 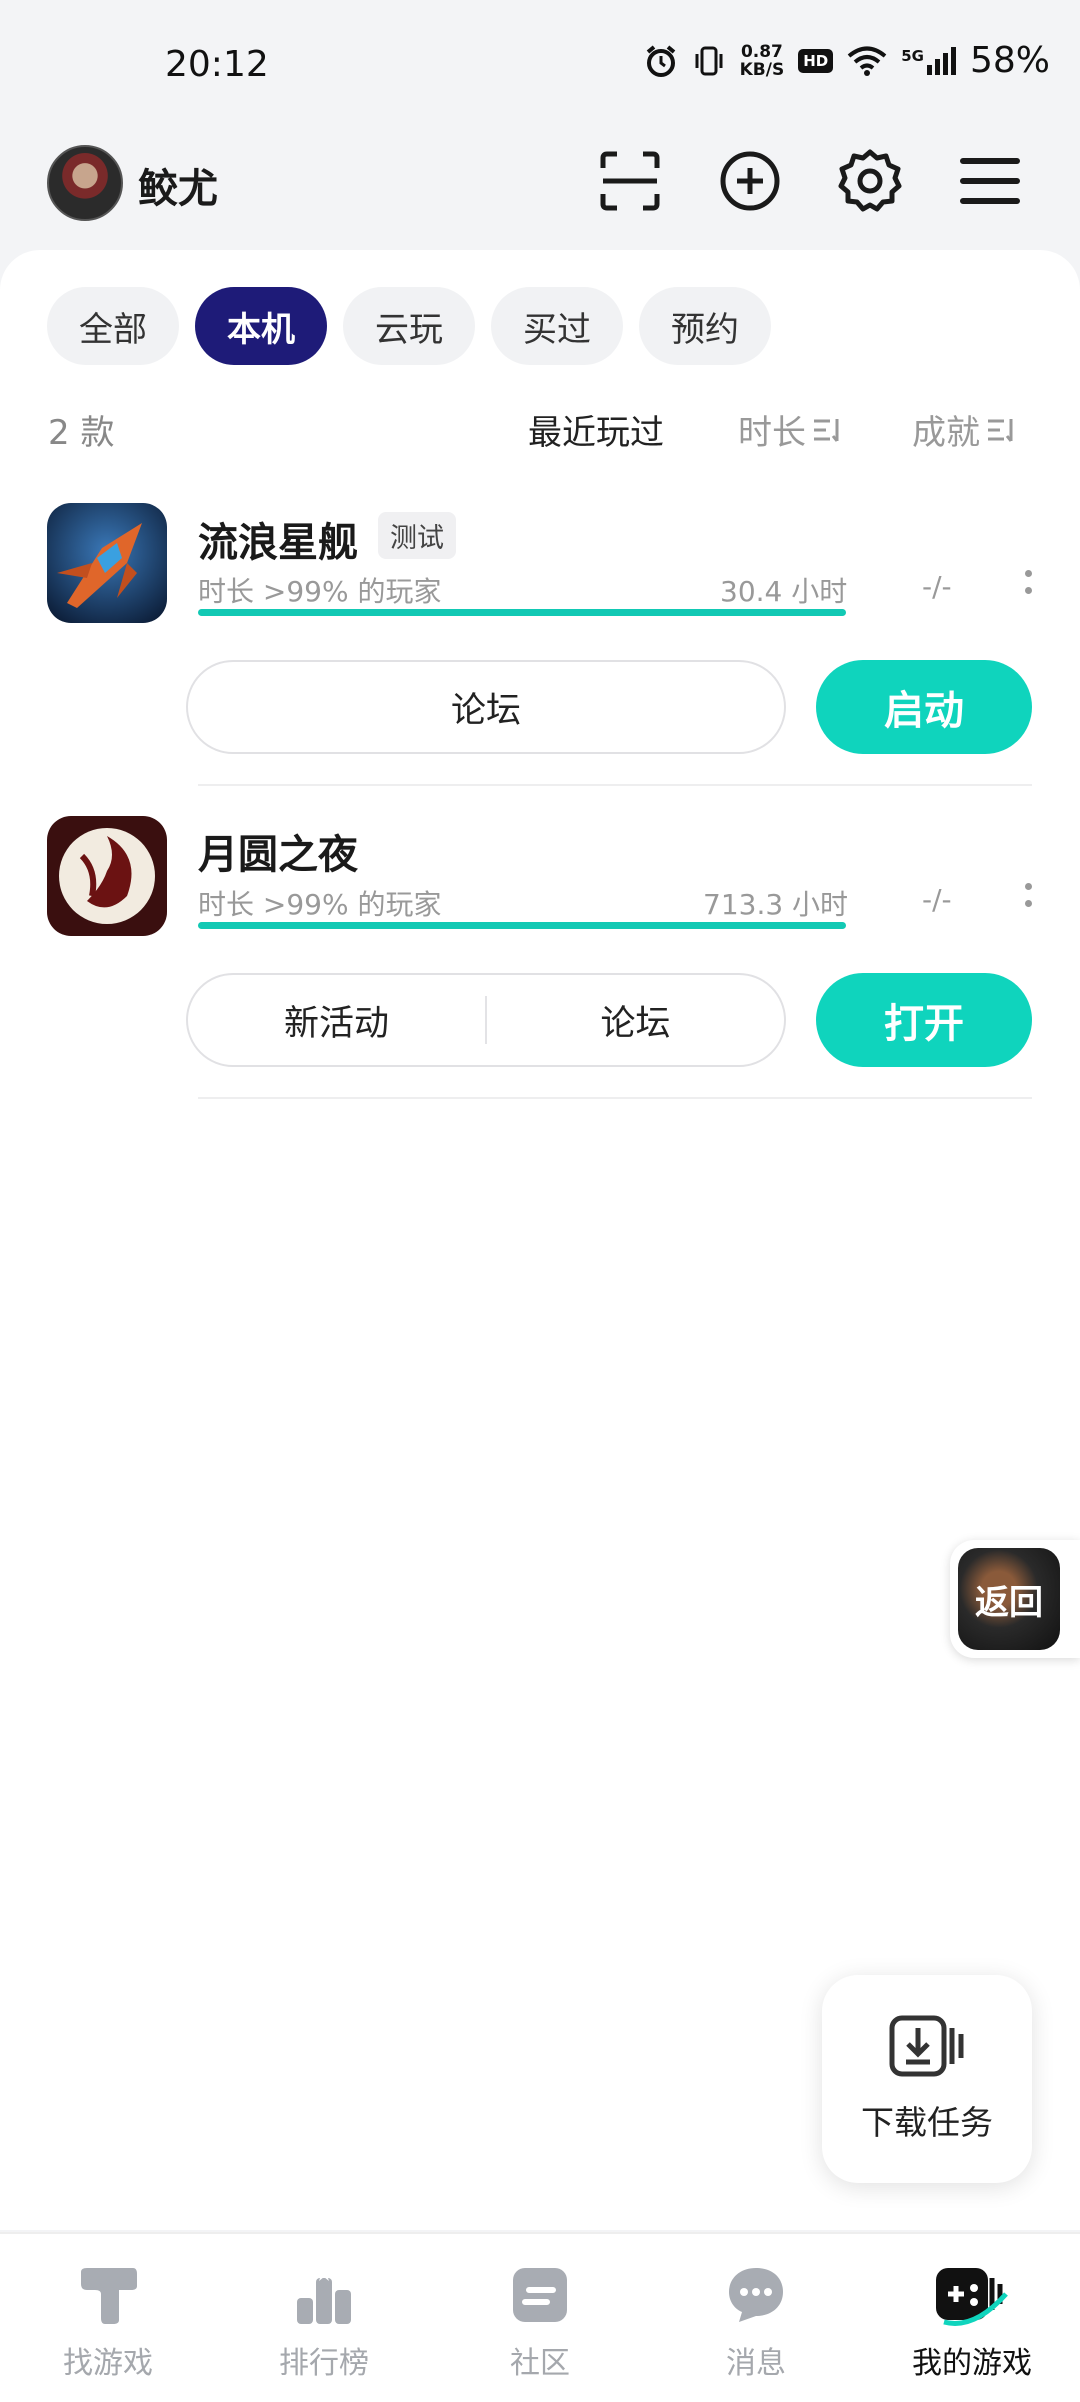 What do you see at coordinates (912, 55) in the screenshot?
I see `network-type: 5G` at bounding box center [912, 55].